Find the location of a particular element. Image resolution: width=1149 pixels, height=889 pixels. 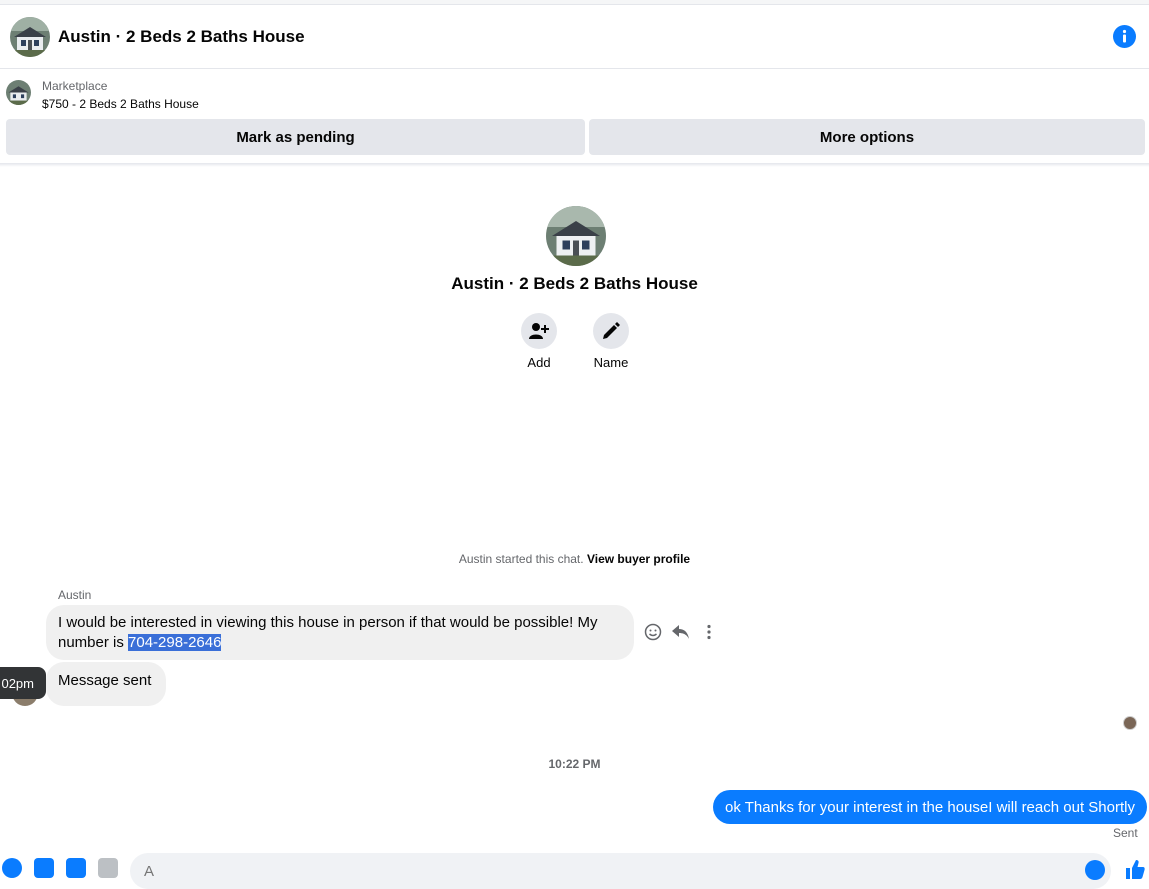

pencil-icon is located at coordinates (611, 330).